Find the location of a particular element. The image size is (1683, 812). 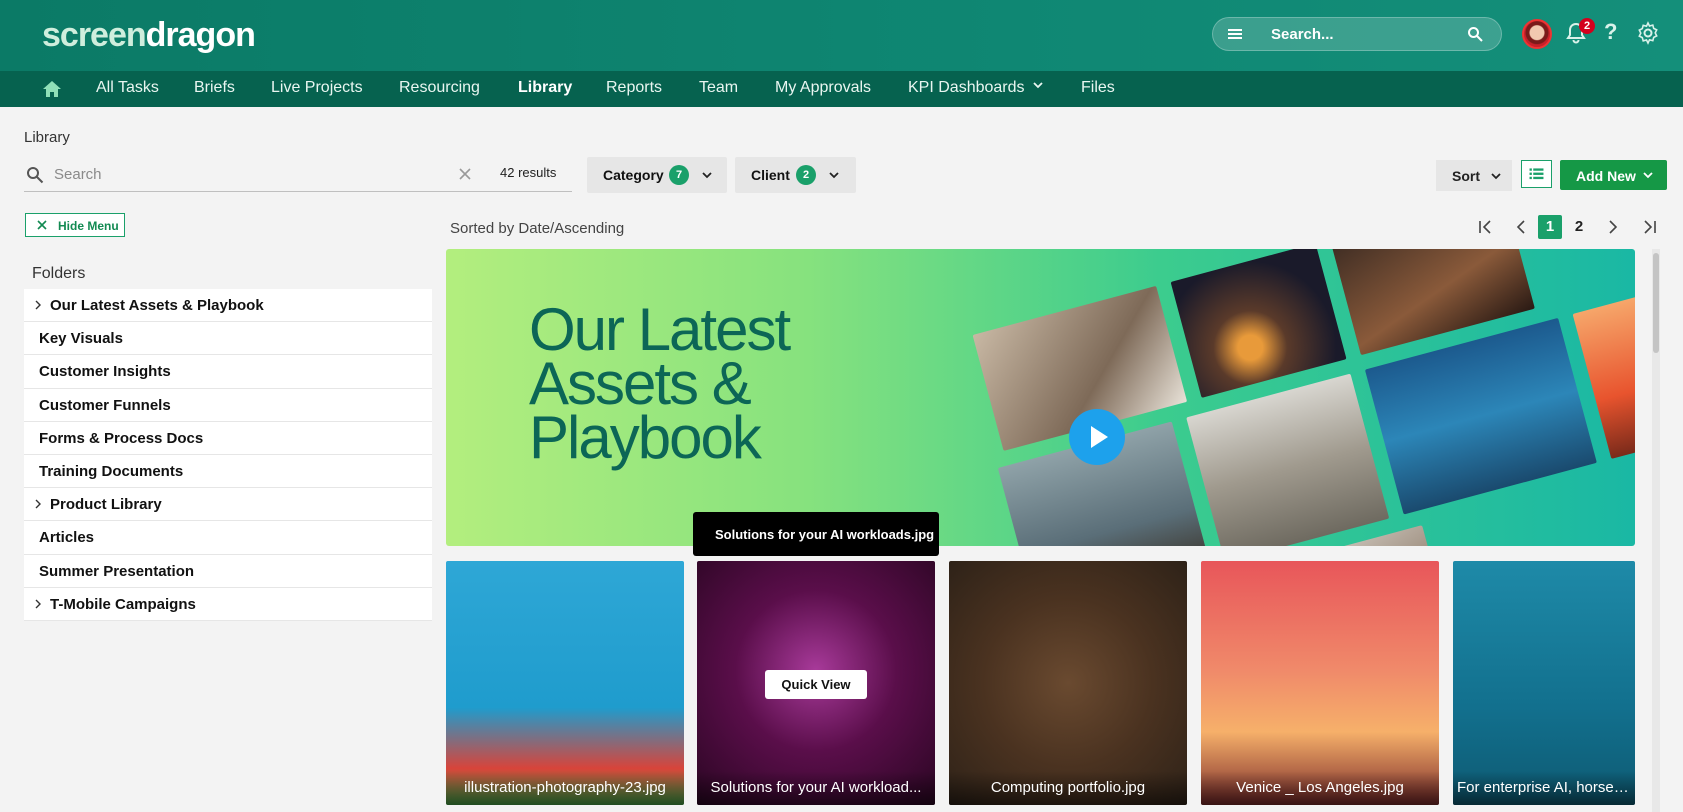

menu-icon is located at coordinates (1235, 34).